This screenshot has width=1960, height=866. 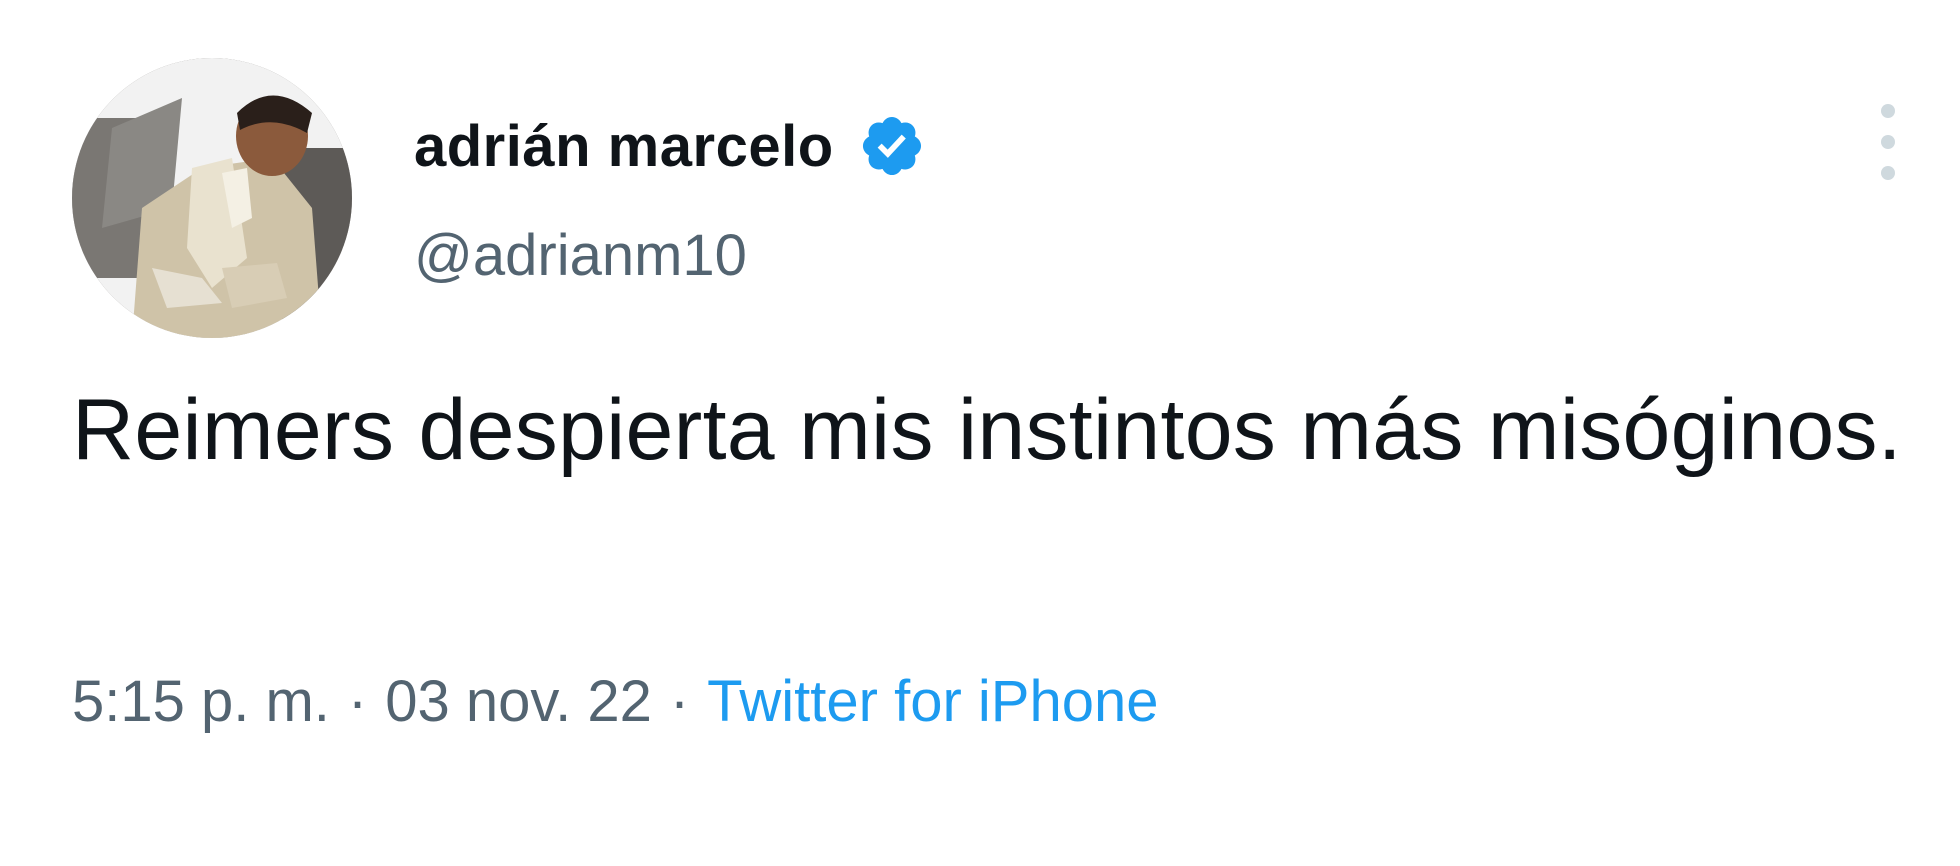 What do you see at coordinates (892, 146) in the screenshot?
I see `verified-badge-icon` at bounding box center [892, 146].